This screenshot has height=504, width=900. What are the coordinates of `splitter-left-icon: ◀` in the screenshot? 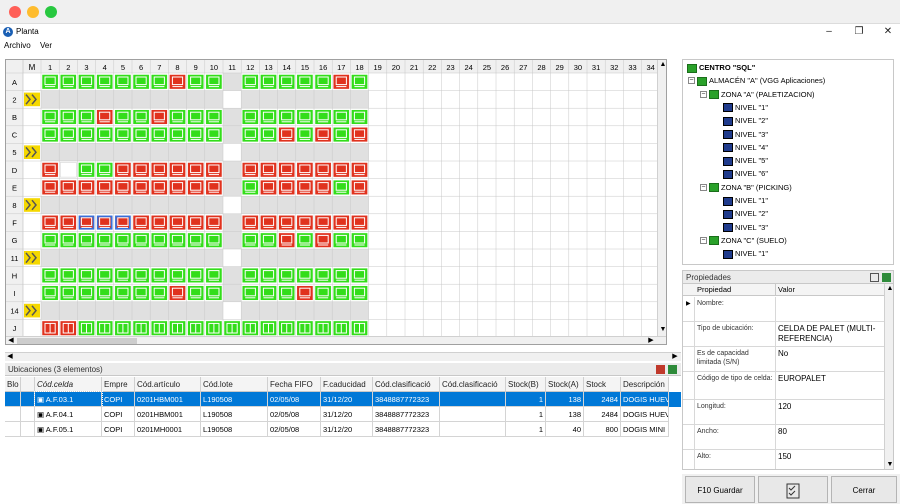 It's located at (10, 357).